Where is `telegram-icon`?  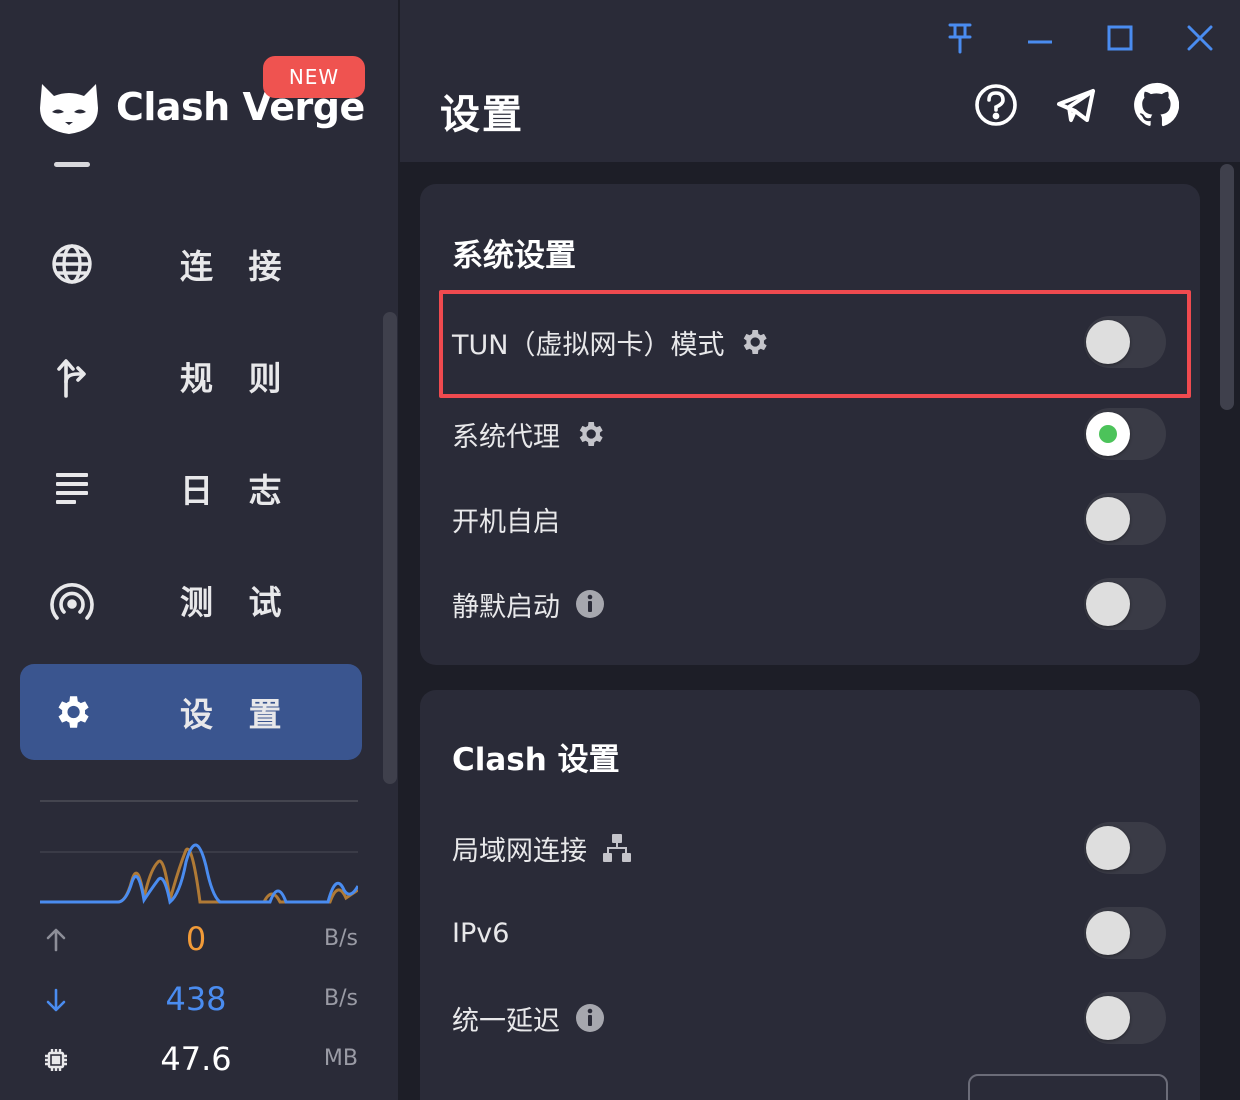
telegram-icon is located at coordinates (1076, 105).